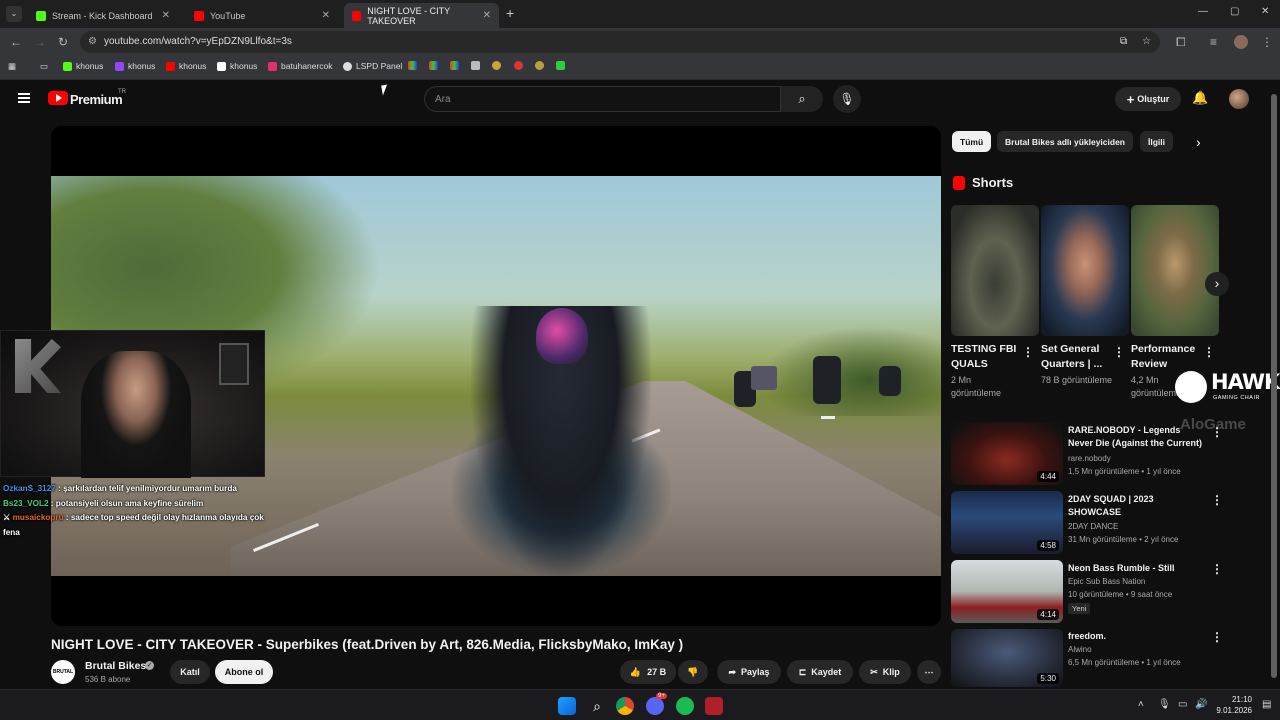  What do you see at coordinates (1217, 284) in the screenshot?
I see `shorts-next-button: ›` at bounding box center [1217, 284].